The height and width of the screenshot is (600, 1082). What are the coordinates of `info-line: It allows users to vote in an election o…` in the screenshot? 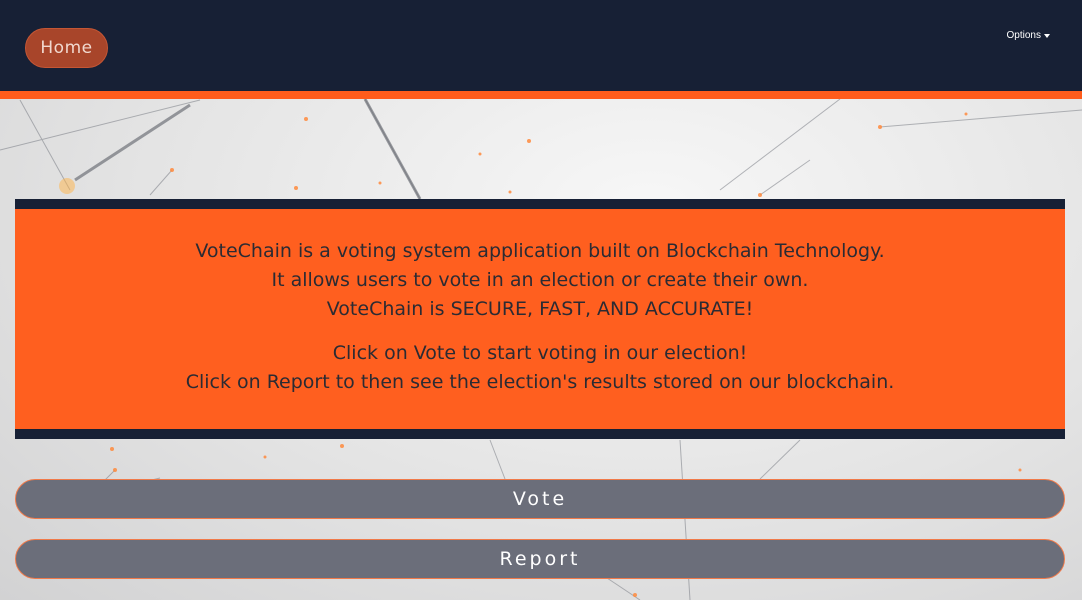 It's located at (540, 280).